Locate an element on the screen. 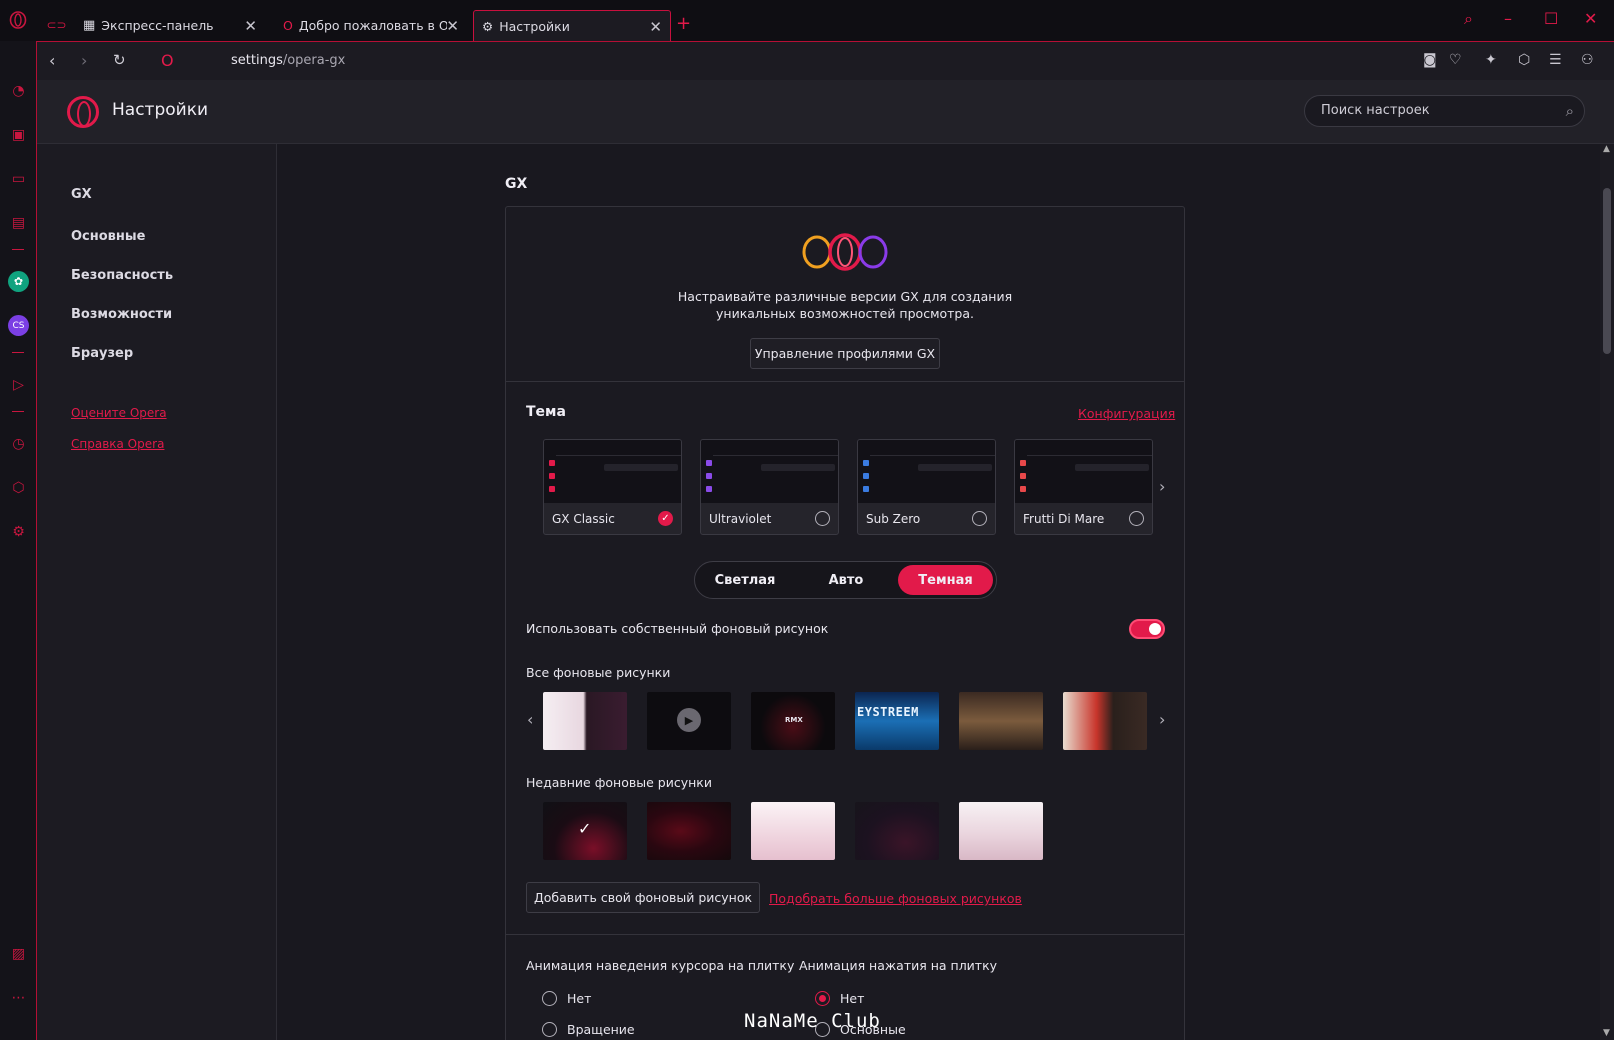 This screenshot has height=1040, width=1614. cube-icon: ⬡ is located at coordinates (1524, 60).